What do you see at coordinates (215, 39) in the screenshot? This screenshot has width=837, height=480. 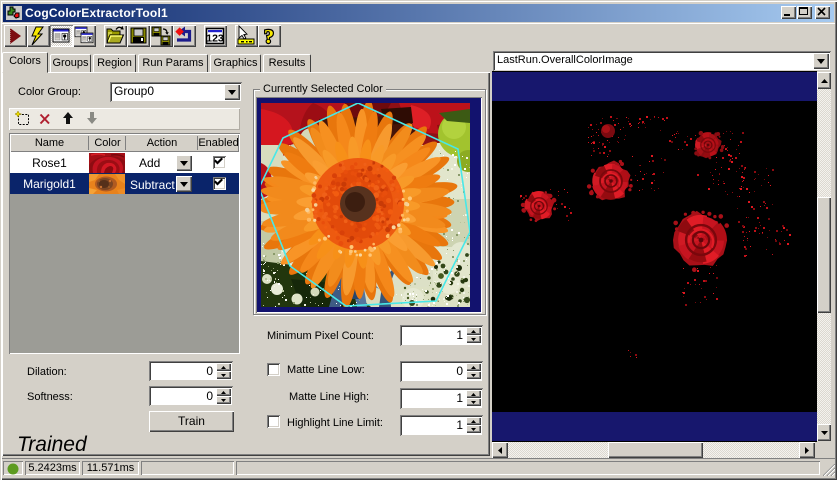 I see `svg-text: 123` at bounding box center [215, 39].